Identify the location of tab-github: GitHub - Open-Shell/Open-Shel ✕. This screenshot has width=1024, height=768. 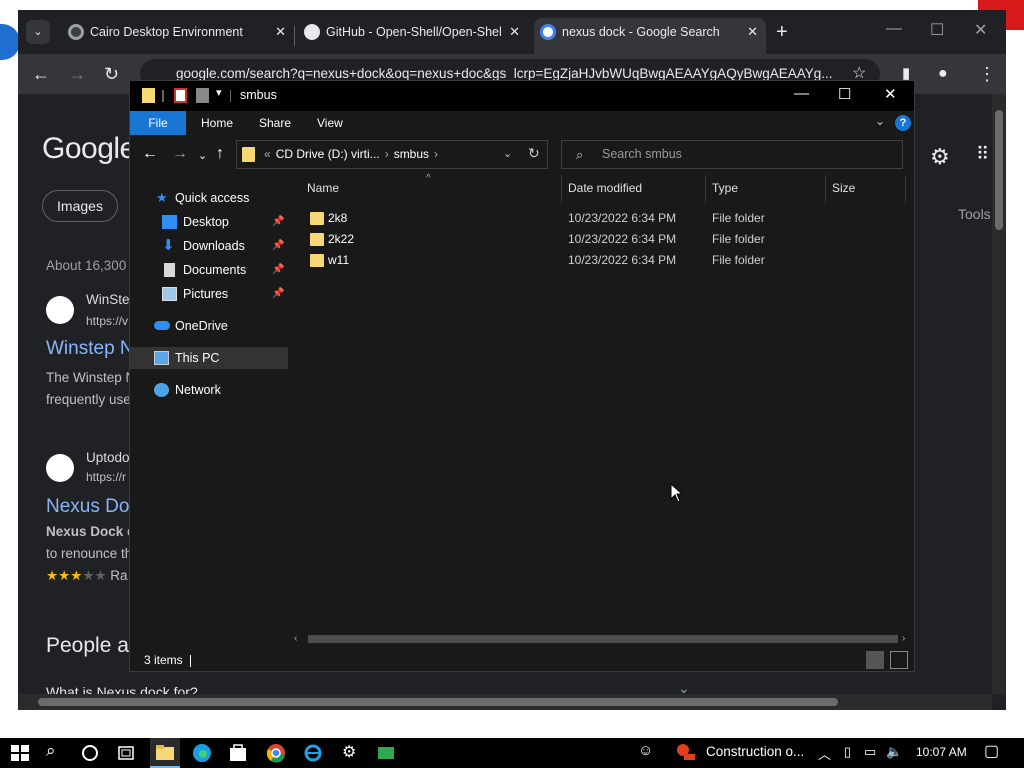
(413, 36).